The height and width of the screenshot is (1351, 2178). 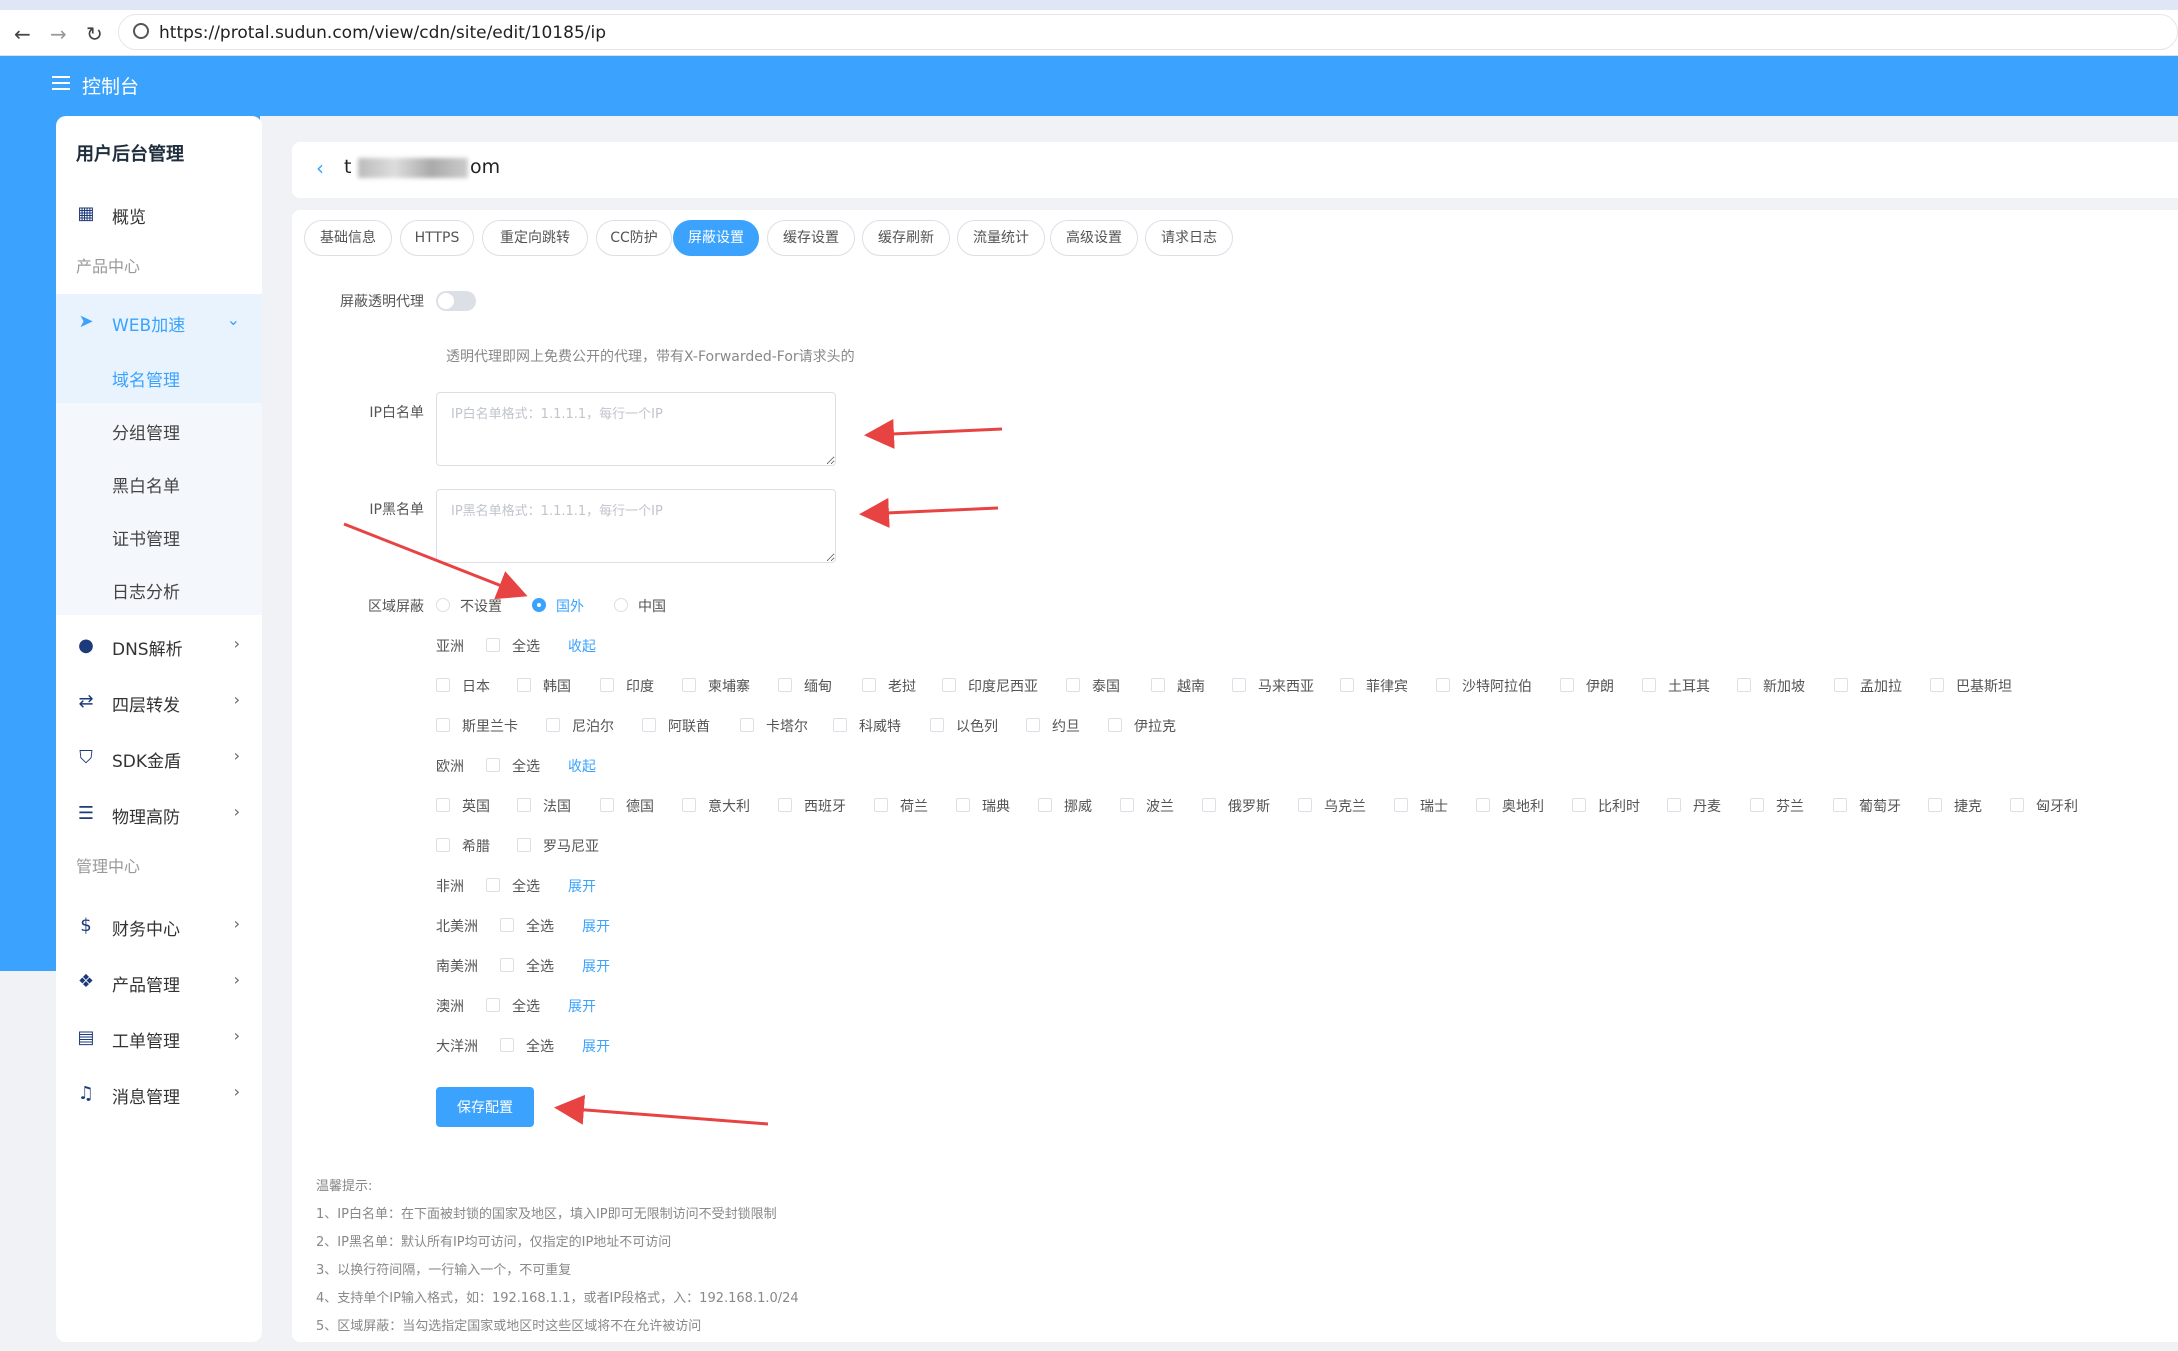 I want to click on checkbox-label: 全选, so click(x=526, y=887).